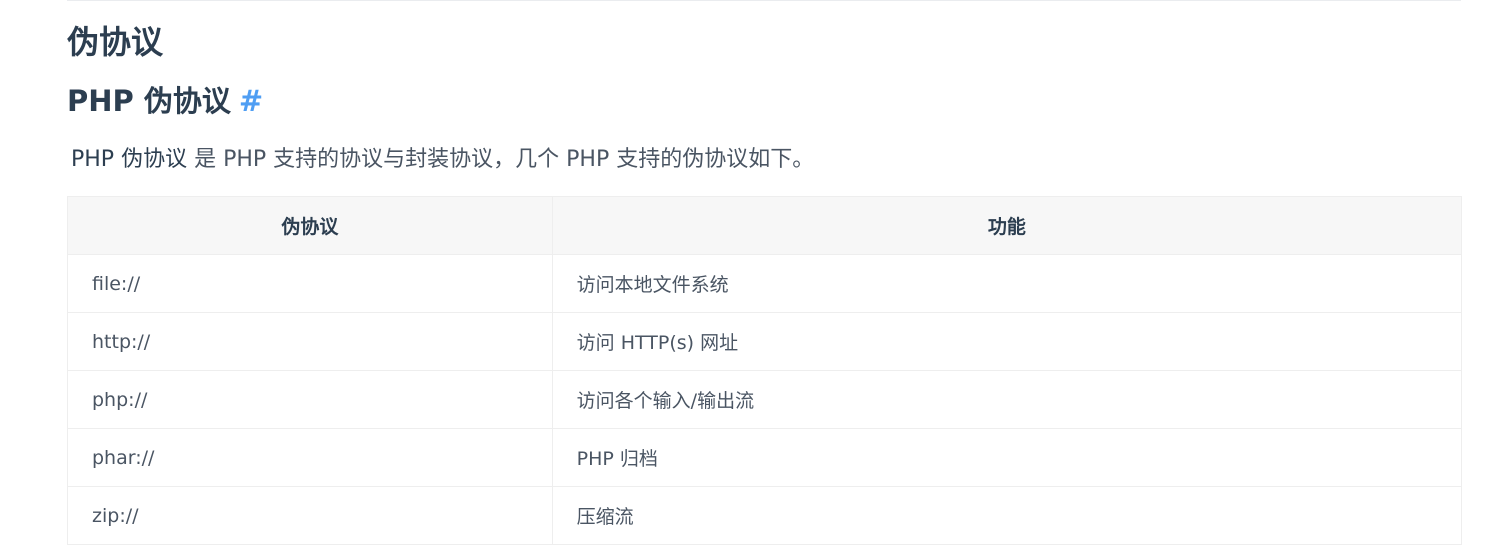 This screenshot has width=1495, height=559. I want to click on protocol-cell: phar://, so click(310, 457).